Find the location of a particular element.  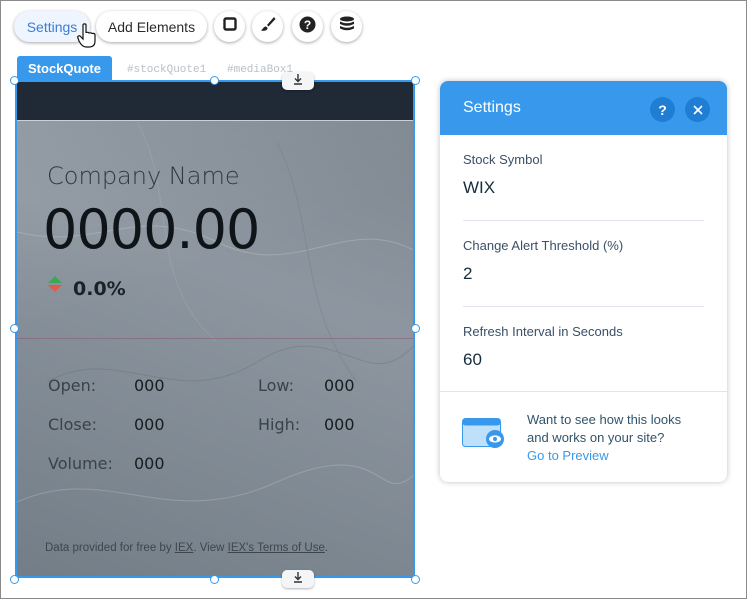

preview-text-line: Want to see how this looks is located at coordinates (604, 419).